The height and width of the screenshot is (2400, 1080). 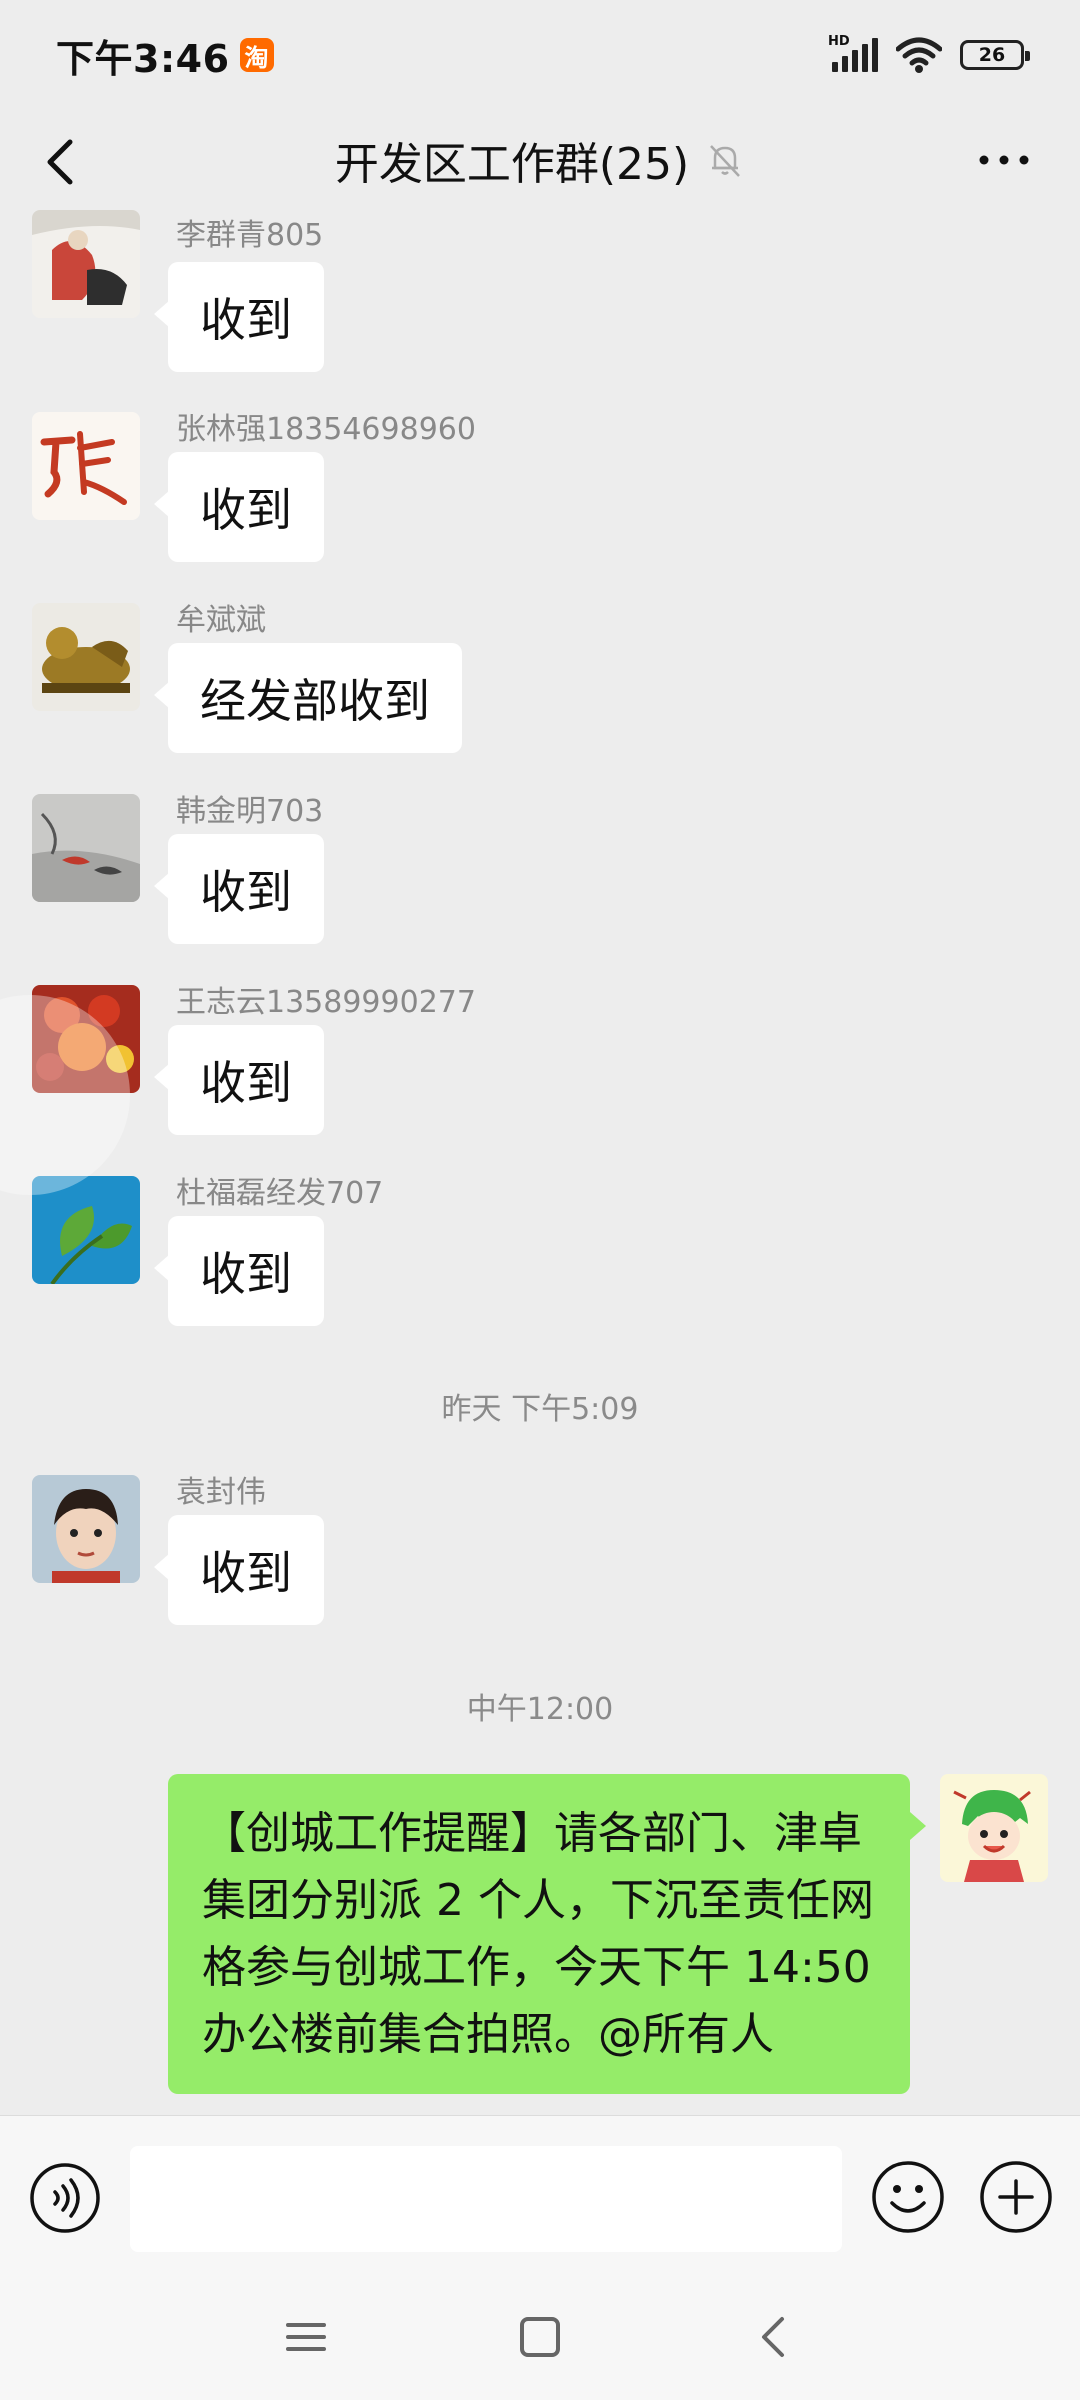 What do you see at coordinates (994, 1828) in the screenshot?
I see `my-avatar` at bounding box center [994, 1828].